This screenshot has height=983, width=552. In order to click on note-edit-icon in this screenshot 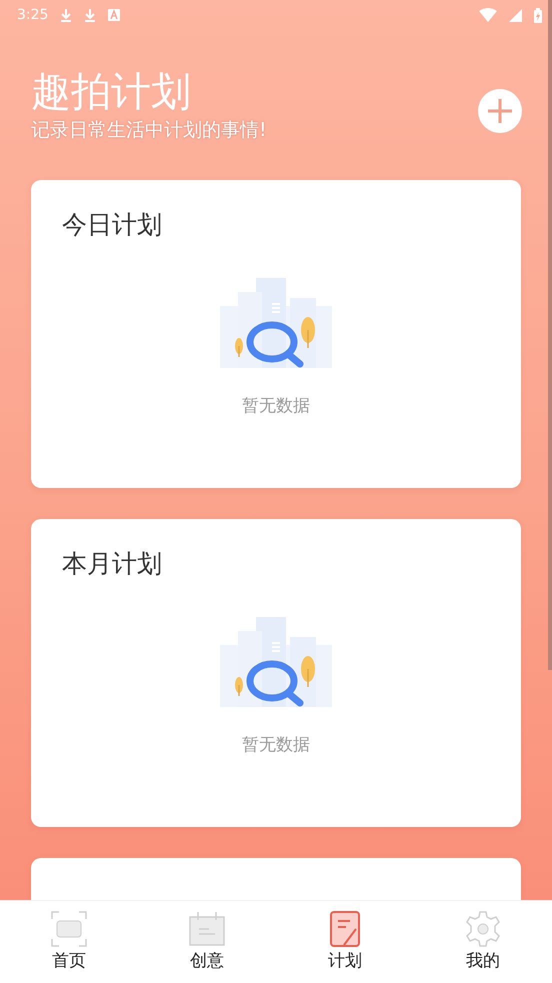, I will do `click(345, 929)`.